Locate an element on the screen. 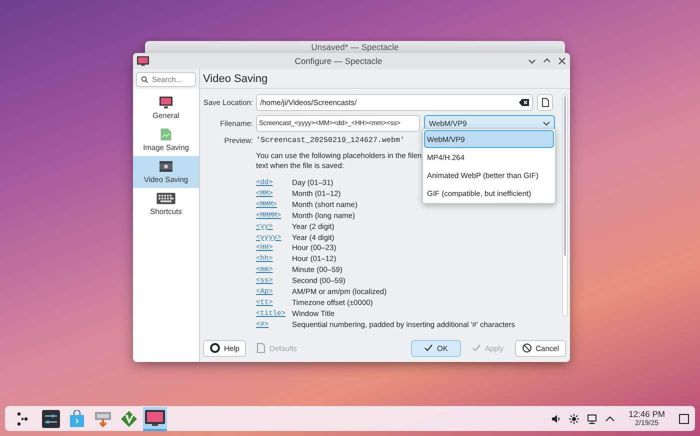  caret-up-icon is located at coordinates (609, 418).